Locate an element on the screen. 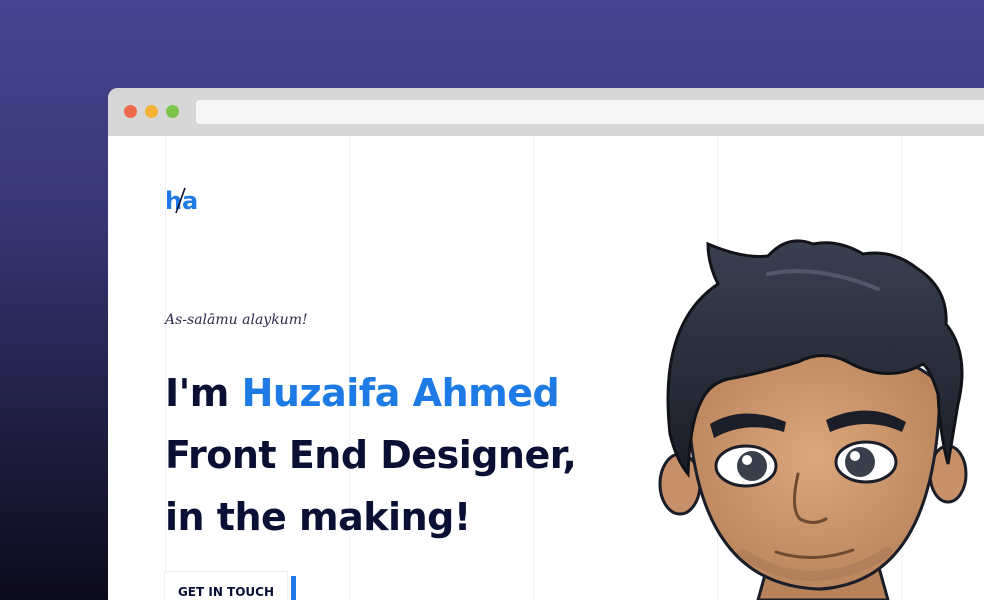  greeting-text: As-salāmu alaykum! is located at coordinates (236, 320).